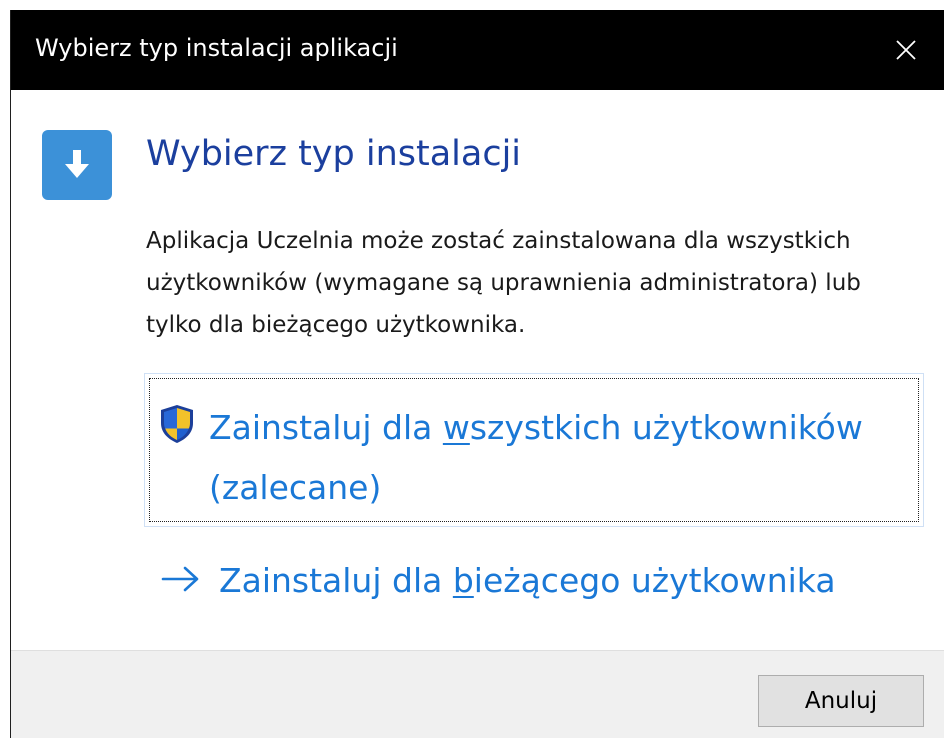  What do you see at coordinates (477, 694) in the screenshot?
I see `dialog-footer: Anuluj` at bounding box center [477, 694].